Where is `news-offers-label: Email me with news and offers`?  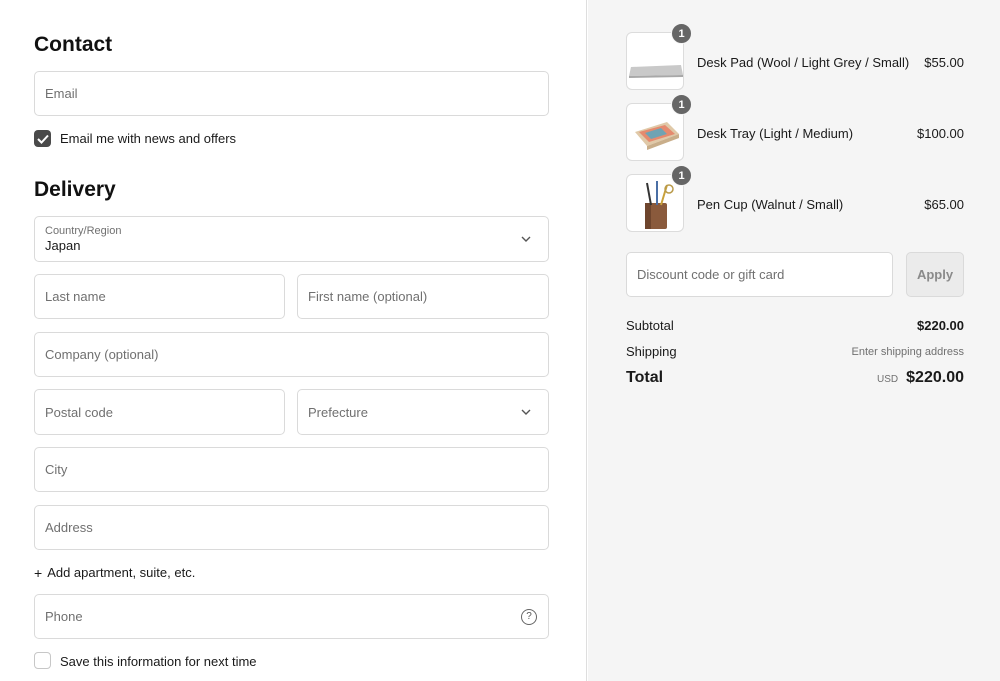 news-offers-label: Email me with news and offers is located at coordinates (148, 138).